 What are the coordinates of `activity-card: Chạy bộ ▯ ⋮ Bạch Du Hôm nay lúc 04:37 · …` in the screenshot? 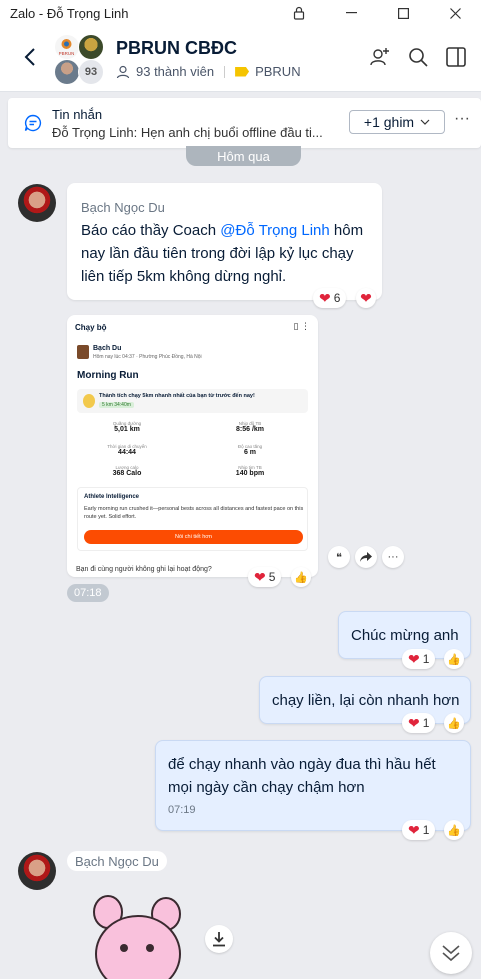 It's located at (192, 446).